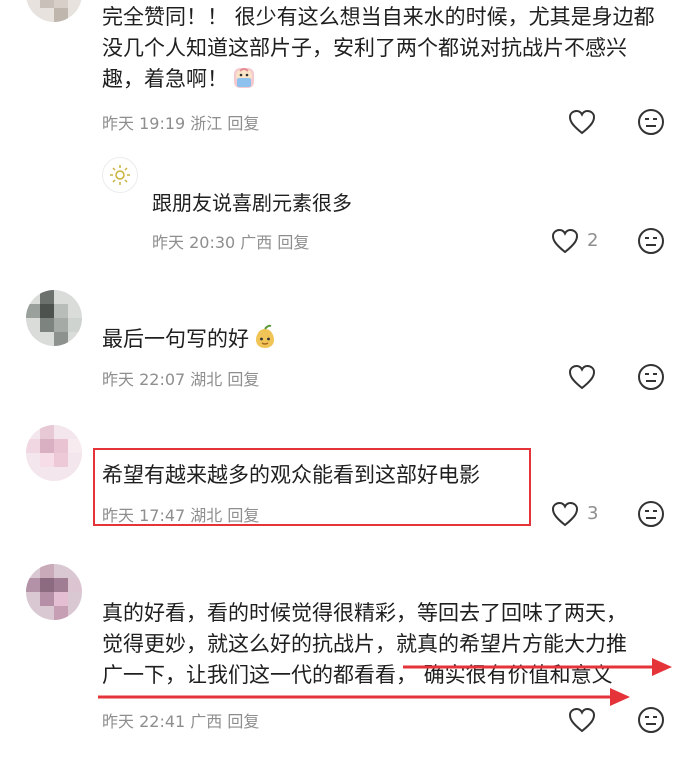 The width and height of the screenshot is (690, 769). Describe the element at coordinates (206, 721) in the screenshot. I see `comment-location: 广西` at that location.